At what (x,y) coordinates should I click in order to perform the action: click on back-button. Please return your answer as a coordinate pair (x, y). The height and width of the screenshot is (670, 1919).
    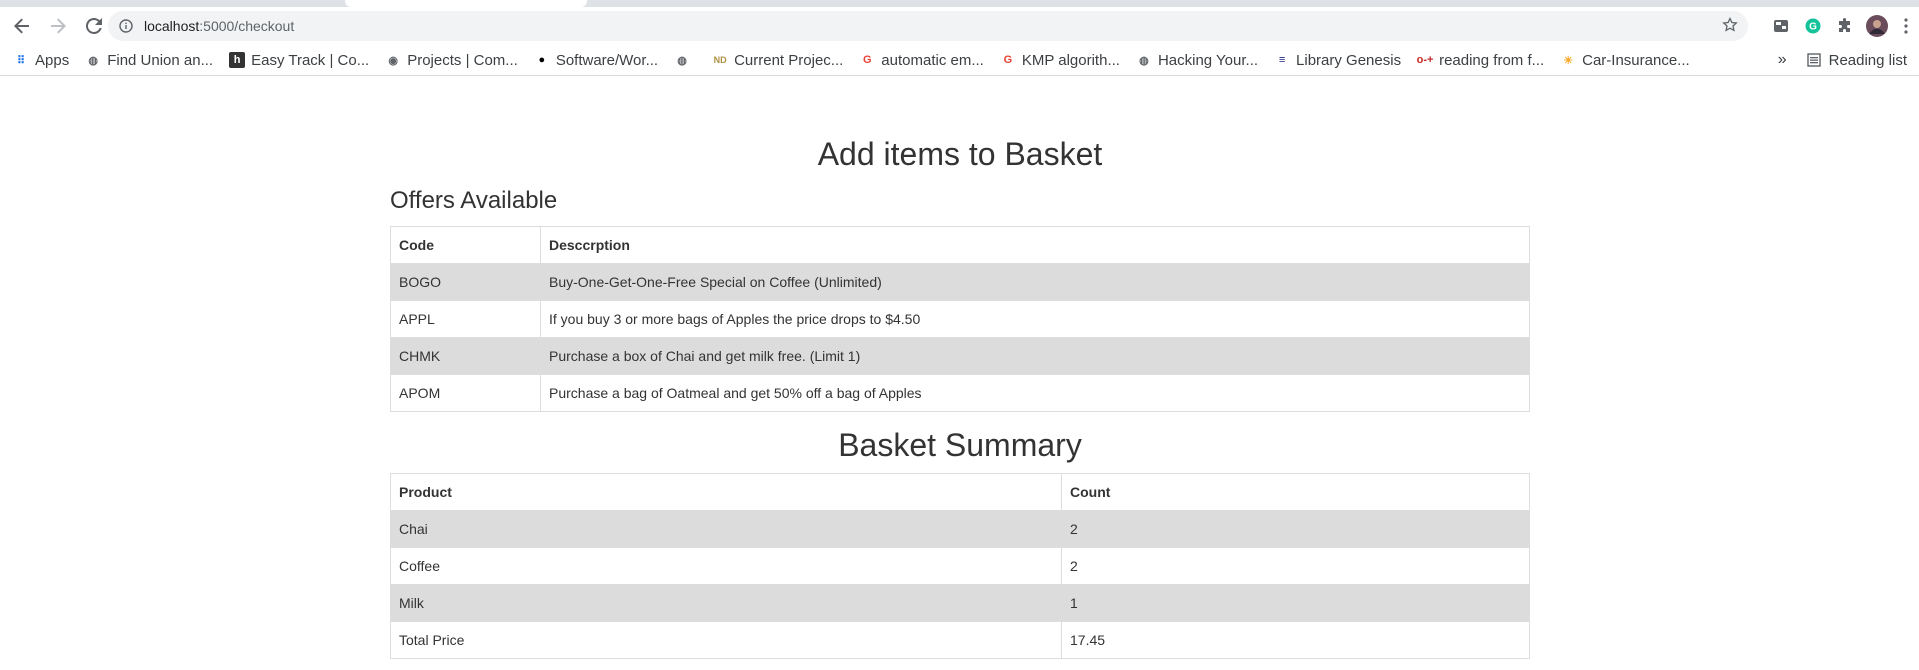
    Looking at the image, I should click on (22, 26).